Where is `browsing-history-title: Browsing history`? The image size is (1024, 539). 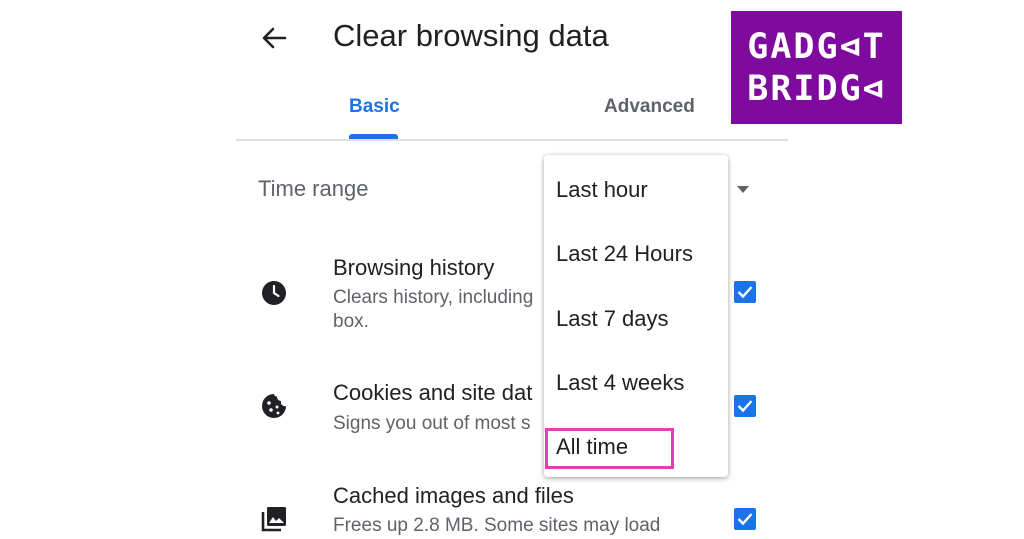
browsing-history-title: Browsing history is located at coordinates (414, 267).